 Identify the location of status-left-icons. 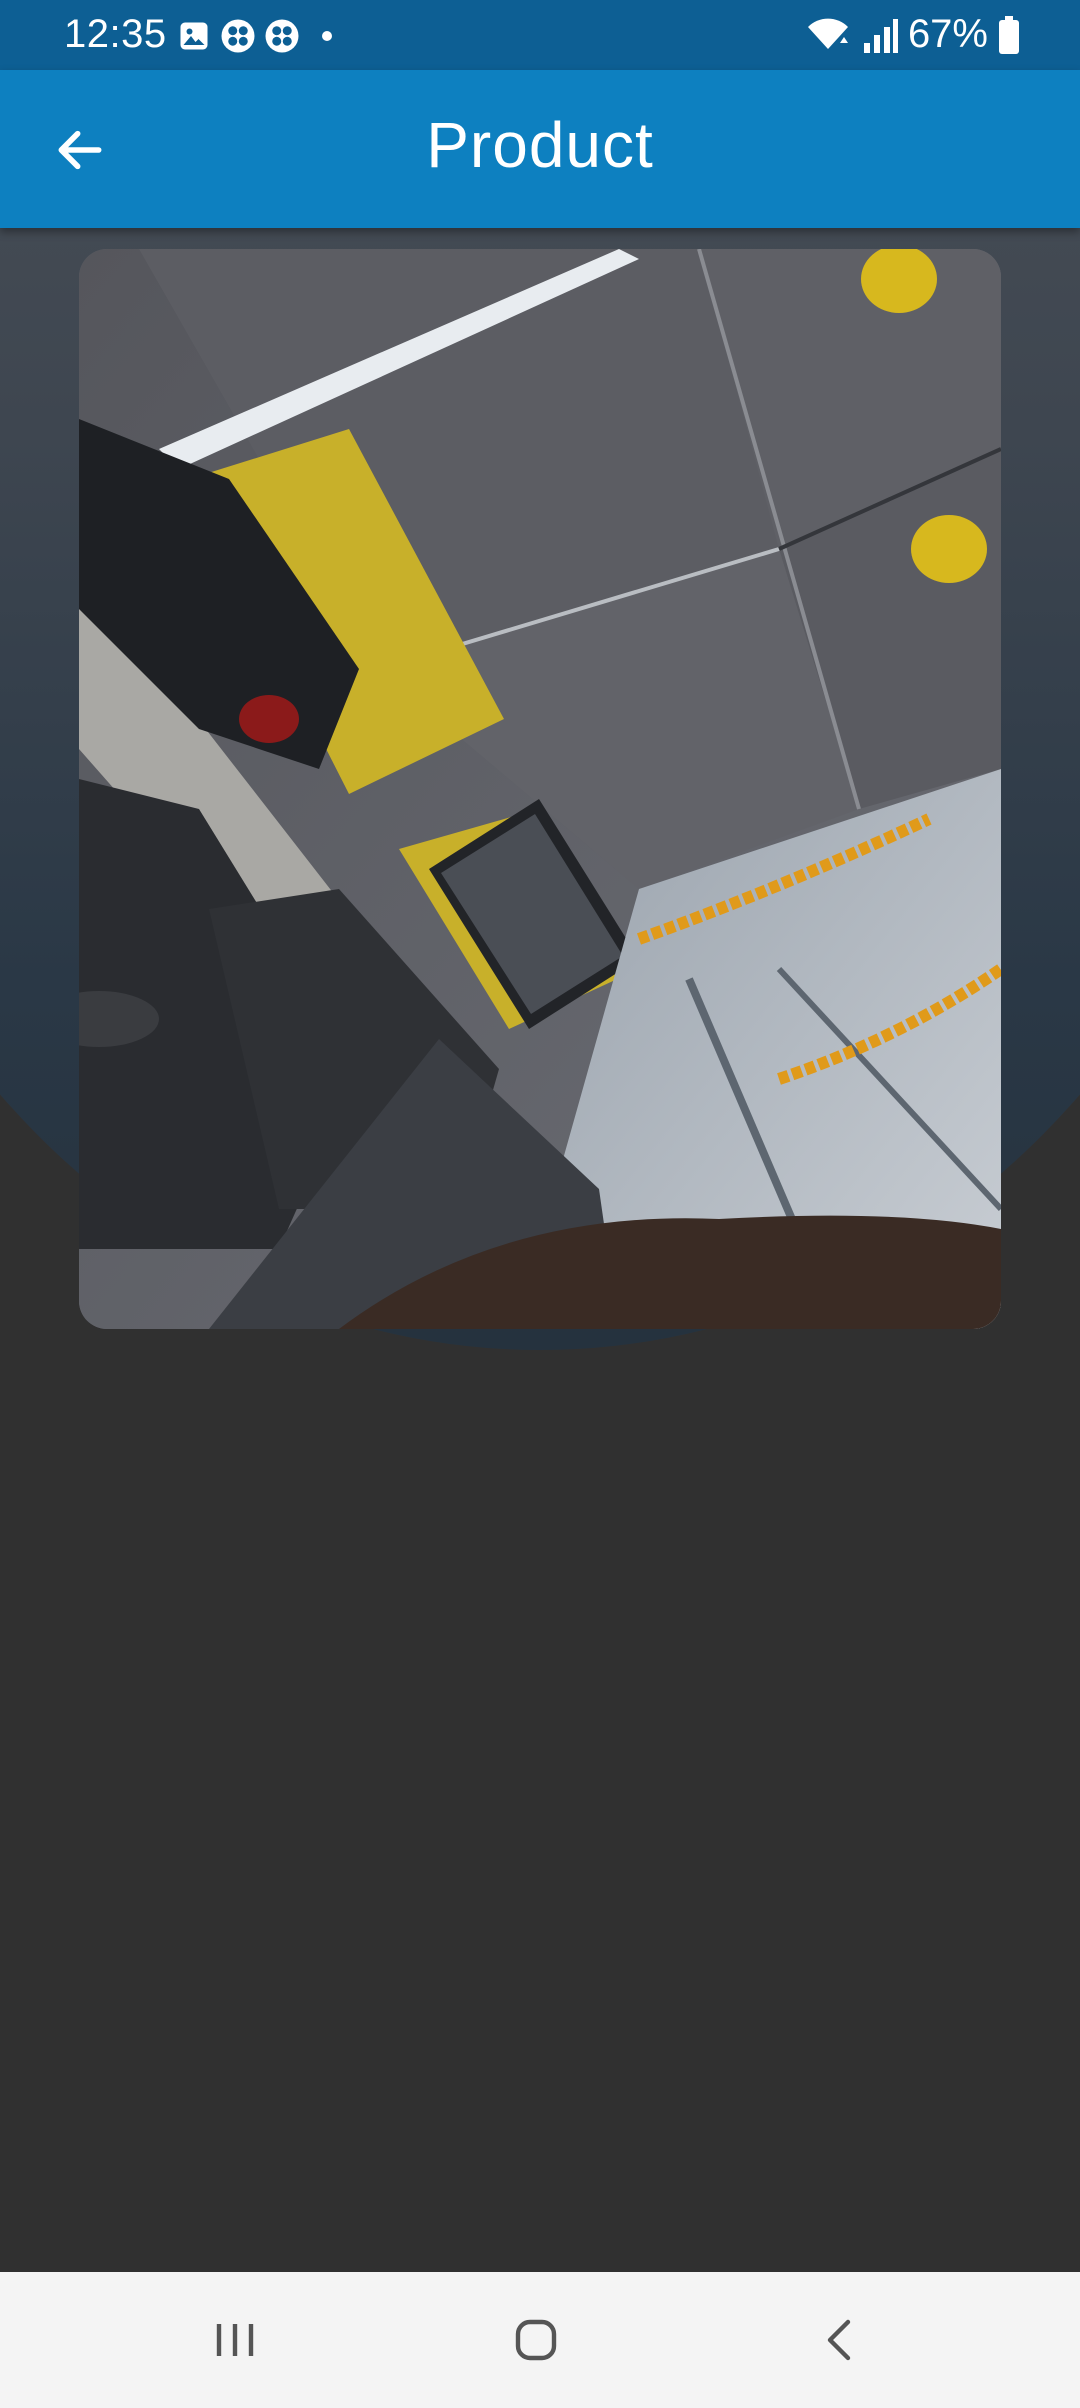
(254, 36).